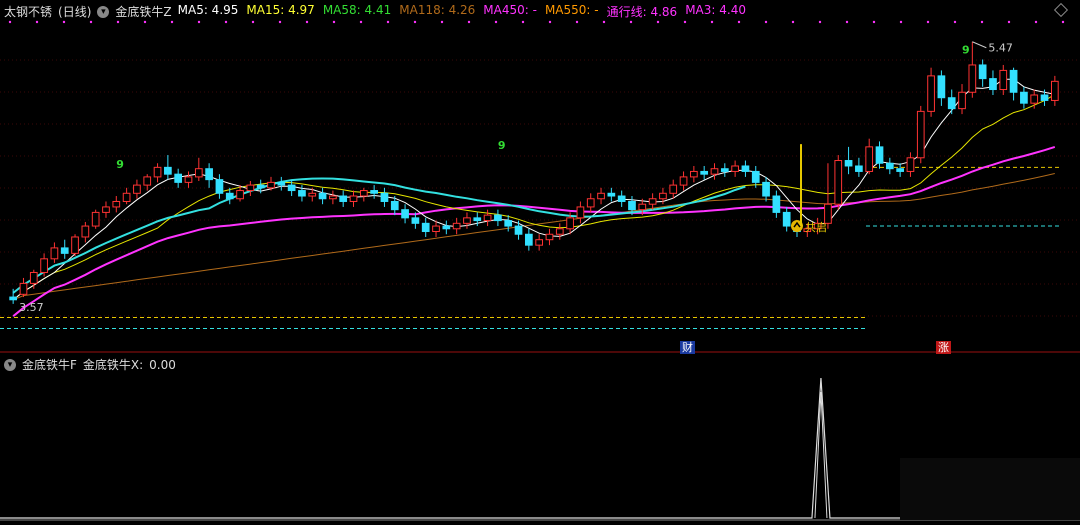  What do you see at coordinates (943, 347) in the screenshot?
I see `rise-tag: 涨` at bounding box center [943, 347].